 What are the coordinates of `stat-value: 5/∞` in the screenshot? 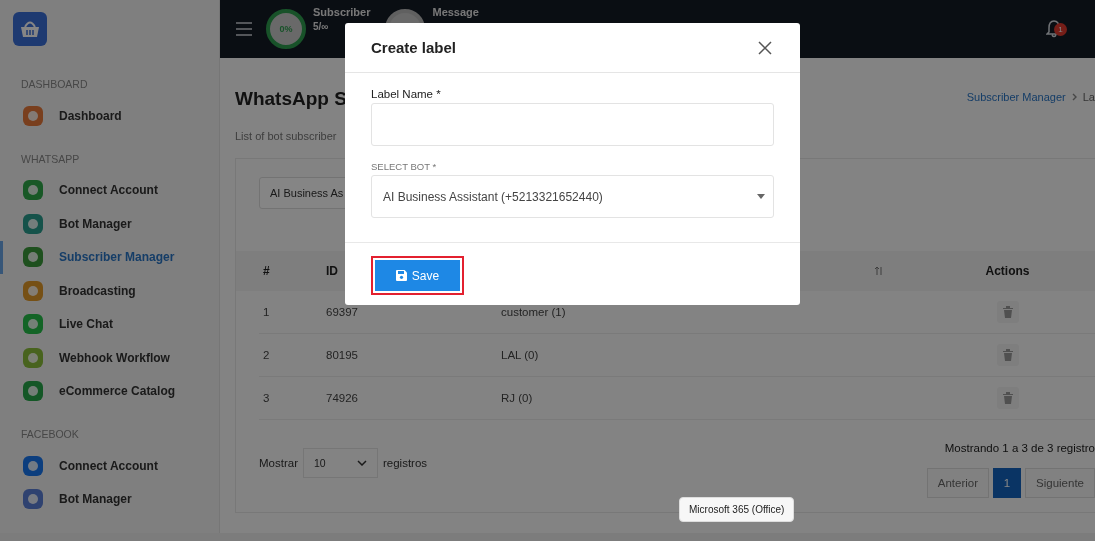 It's located at (321, 26).